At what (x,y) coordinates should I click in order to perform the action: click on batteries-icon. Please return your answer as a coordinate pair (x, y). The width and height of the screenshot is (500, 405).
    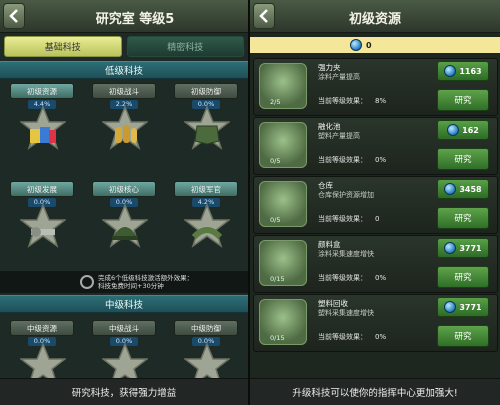
    Looking at the image, I should click on (43, 135).